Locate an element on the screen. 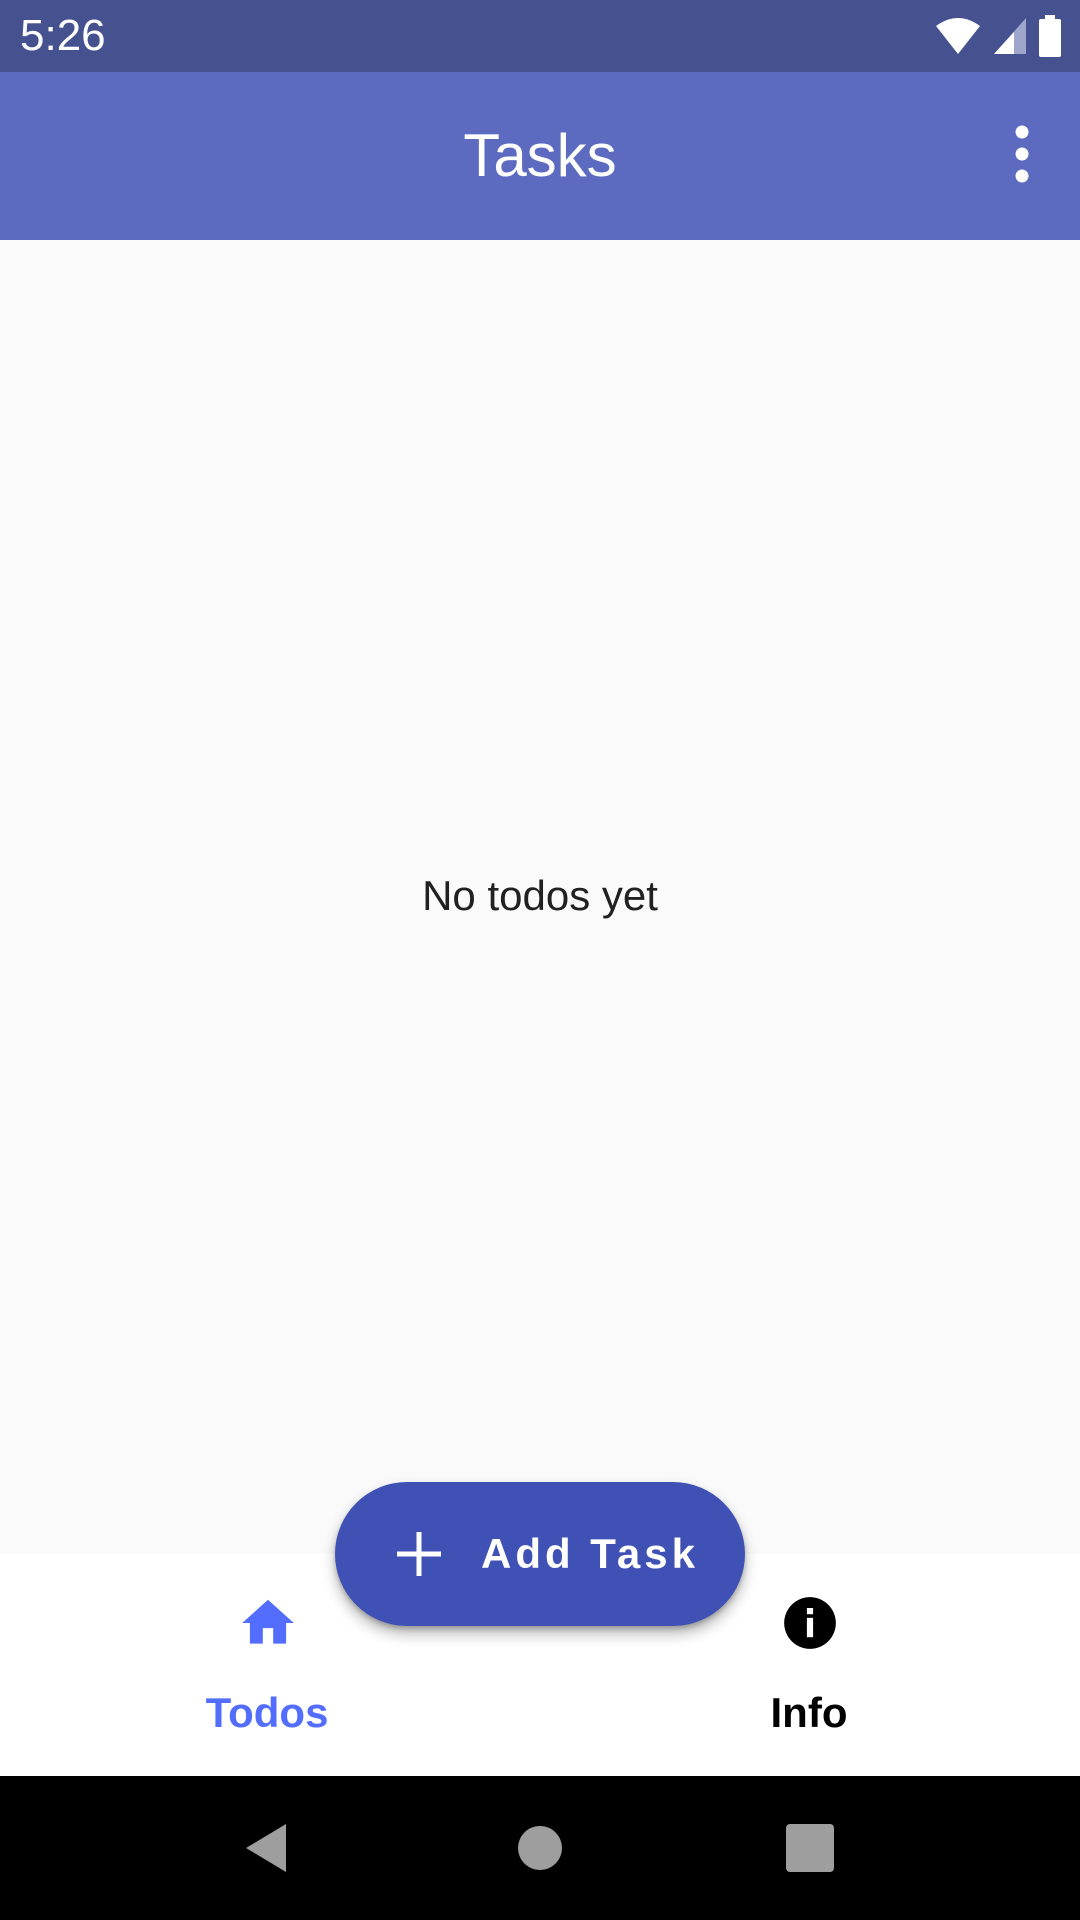 The width and height of the screenshot is (1080, 1920). system-navigation-bar is located at coordinates (540, 1848).